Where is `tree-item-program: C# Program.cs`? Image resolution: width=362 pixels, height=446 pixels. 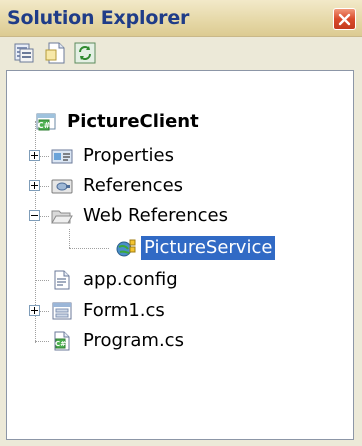 tree-item-program: C# Program.cs is located at coordinates (177, 341).